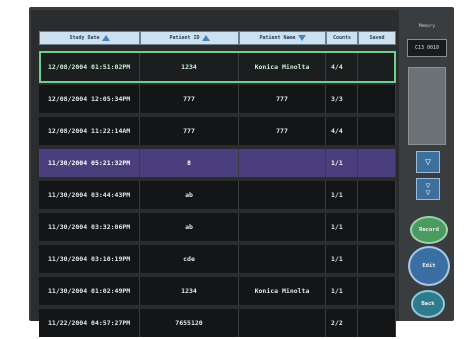 The image size is (475, 339). What do you see at coordinates (427, 48) in the screenshot?
I see `side-status-box: C13 0010` at bounding box center [427, 48].